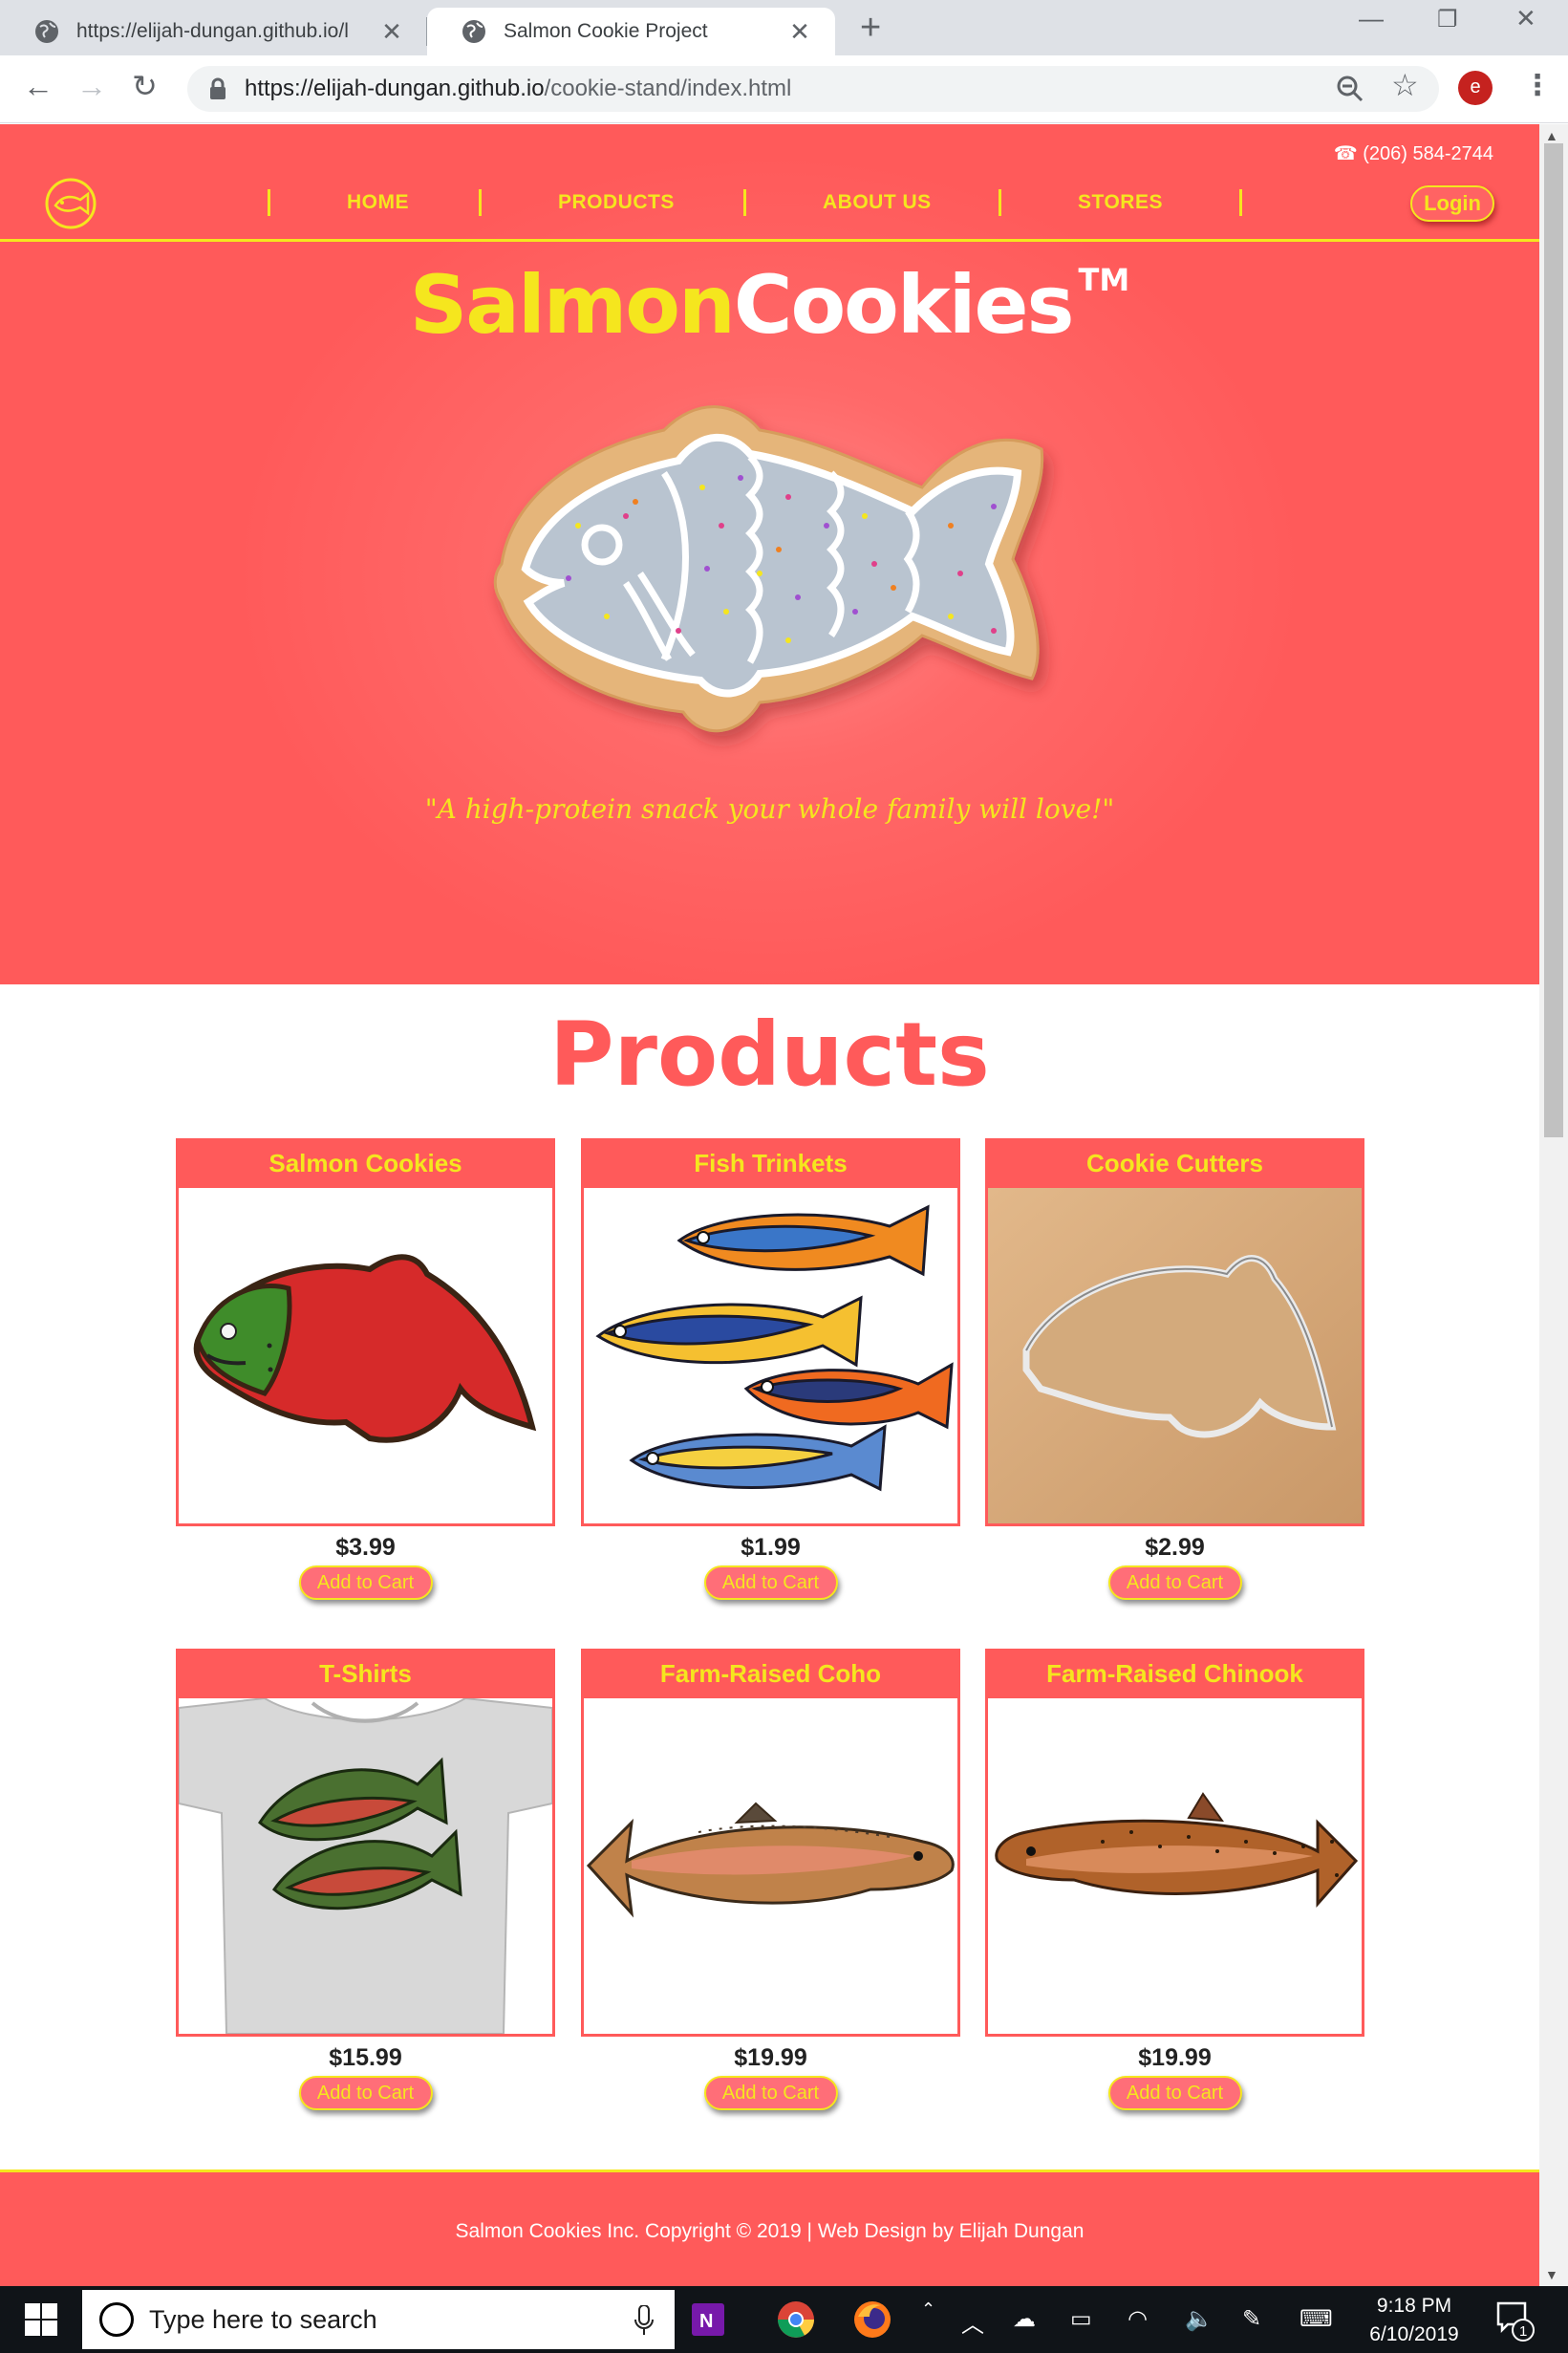 The height and width of the screenshot is (2353, 1568). Describe the element at coordinates (218, 88) in the screenshot. I see `lock-icon` at that location.